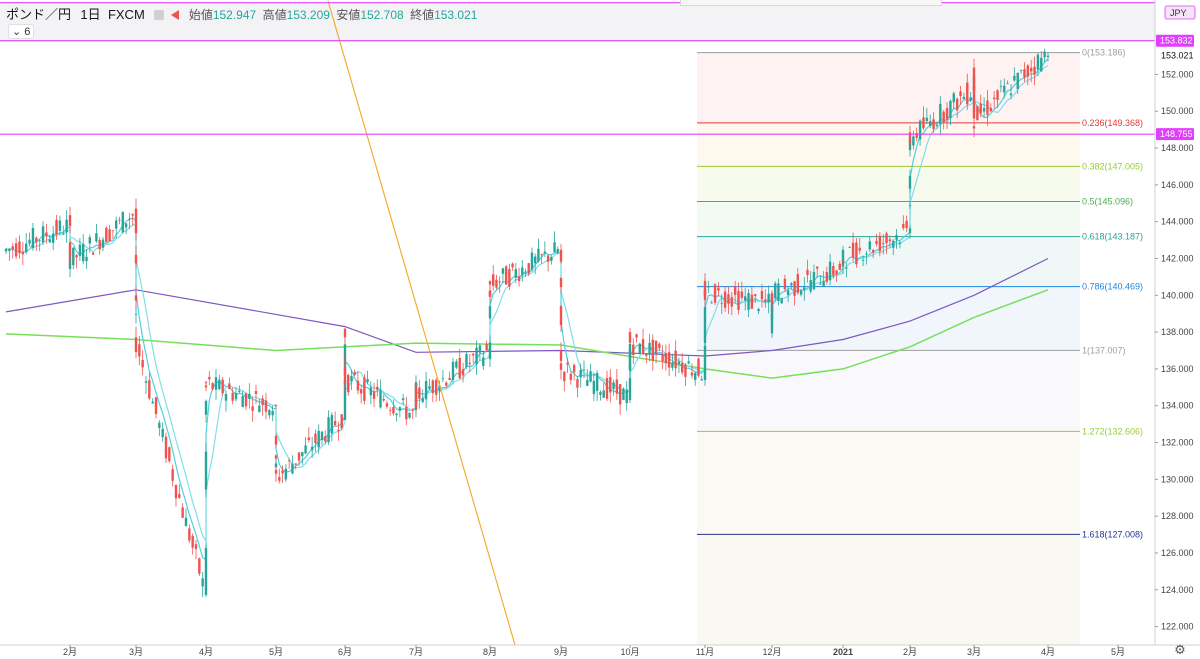  Describe the element at coordinates (175, 15) in the screenshot. I see `flag-icon` at that location.